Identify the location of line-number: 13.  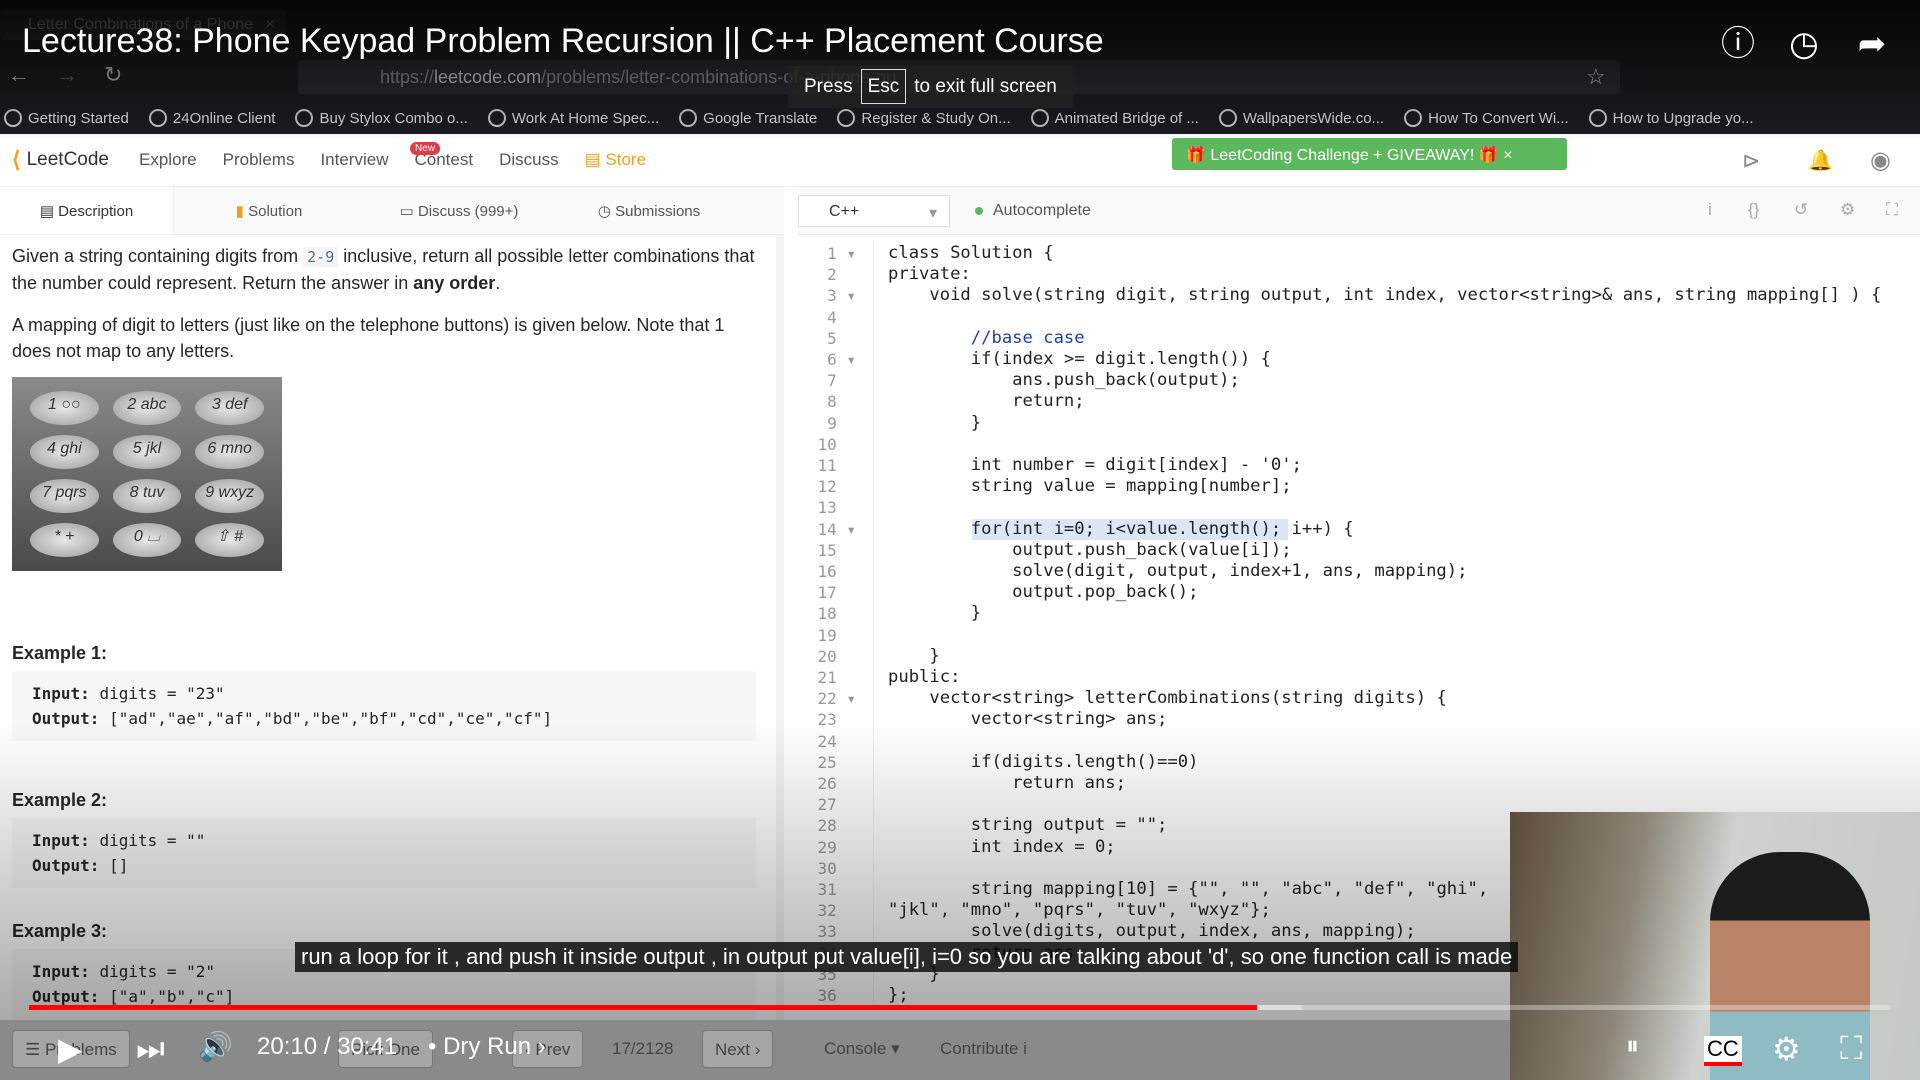
(836, 508).